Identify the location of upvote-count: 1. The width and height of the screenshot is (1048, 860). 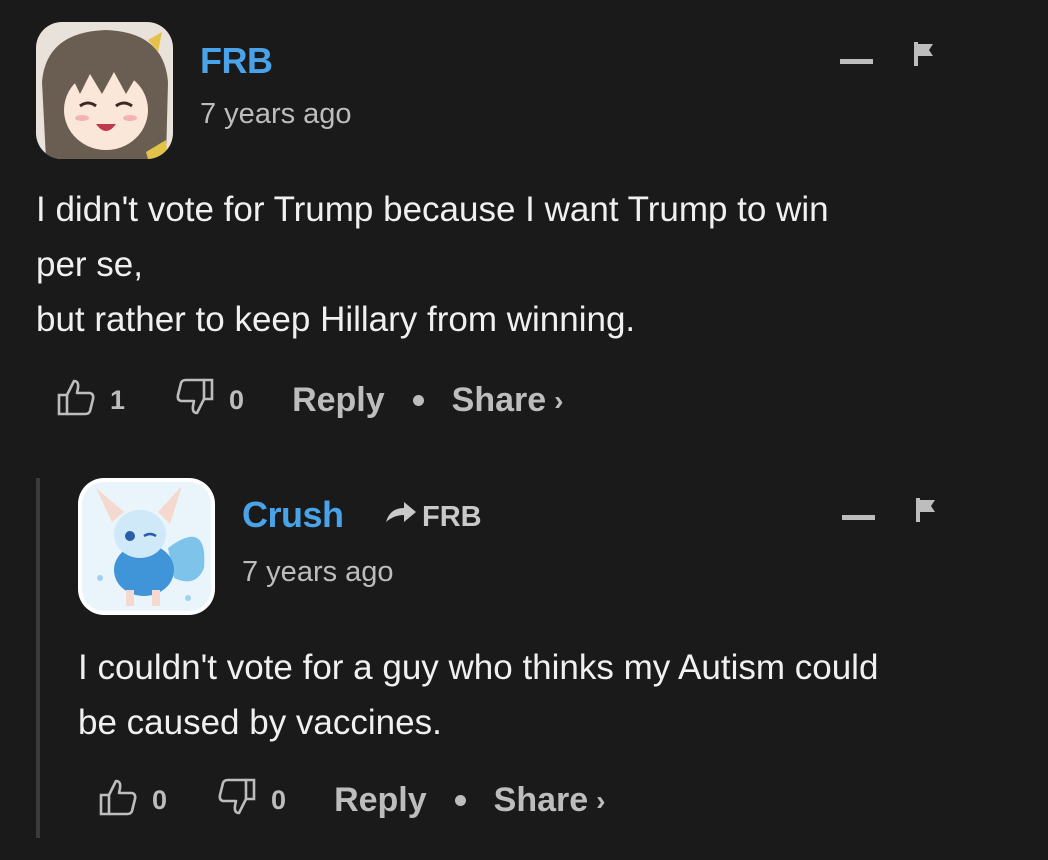
(118, 400).